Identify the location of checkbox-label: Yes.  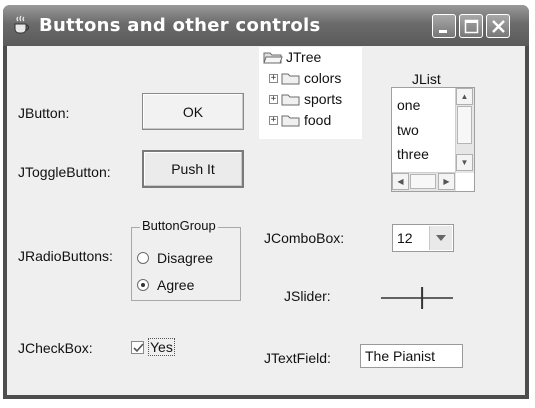
(161, 347).